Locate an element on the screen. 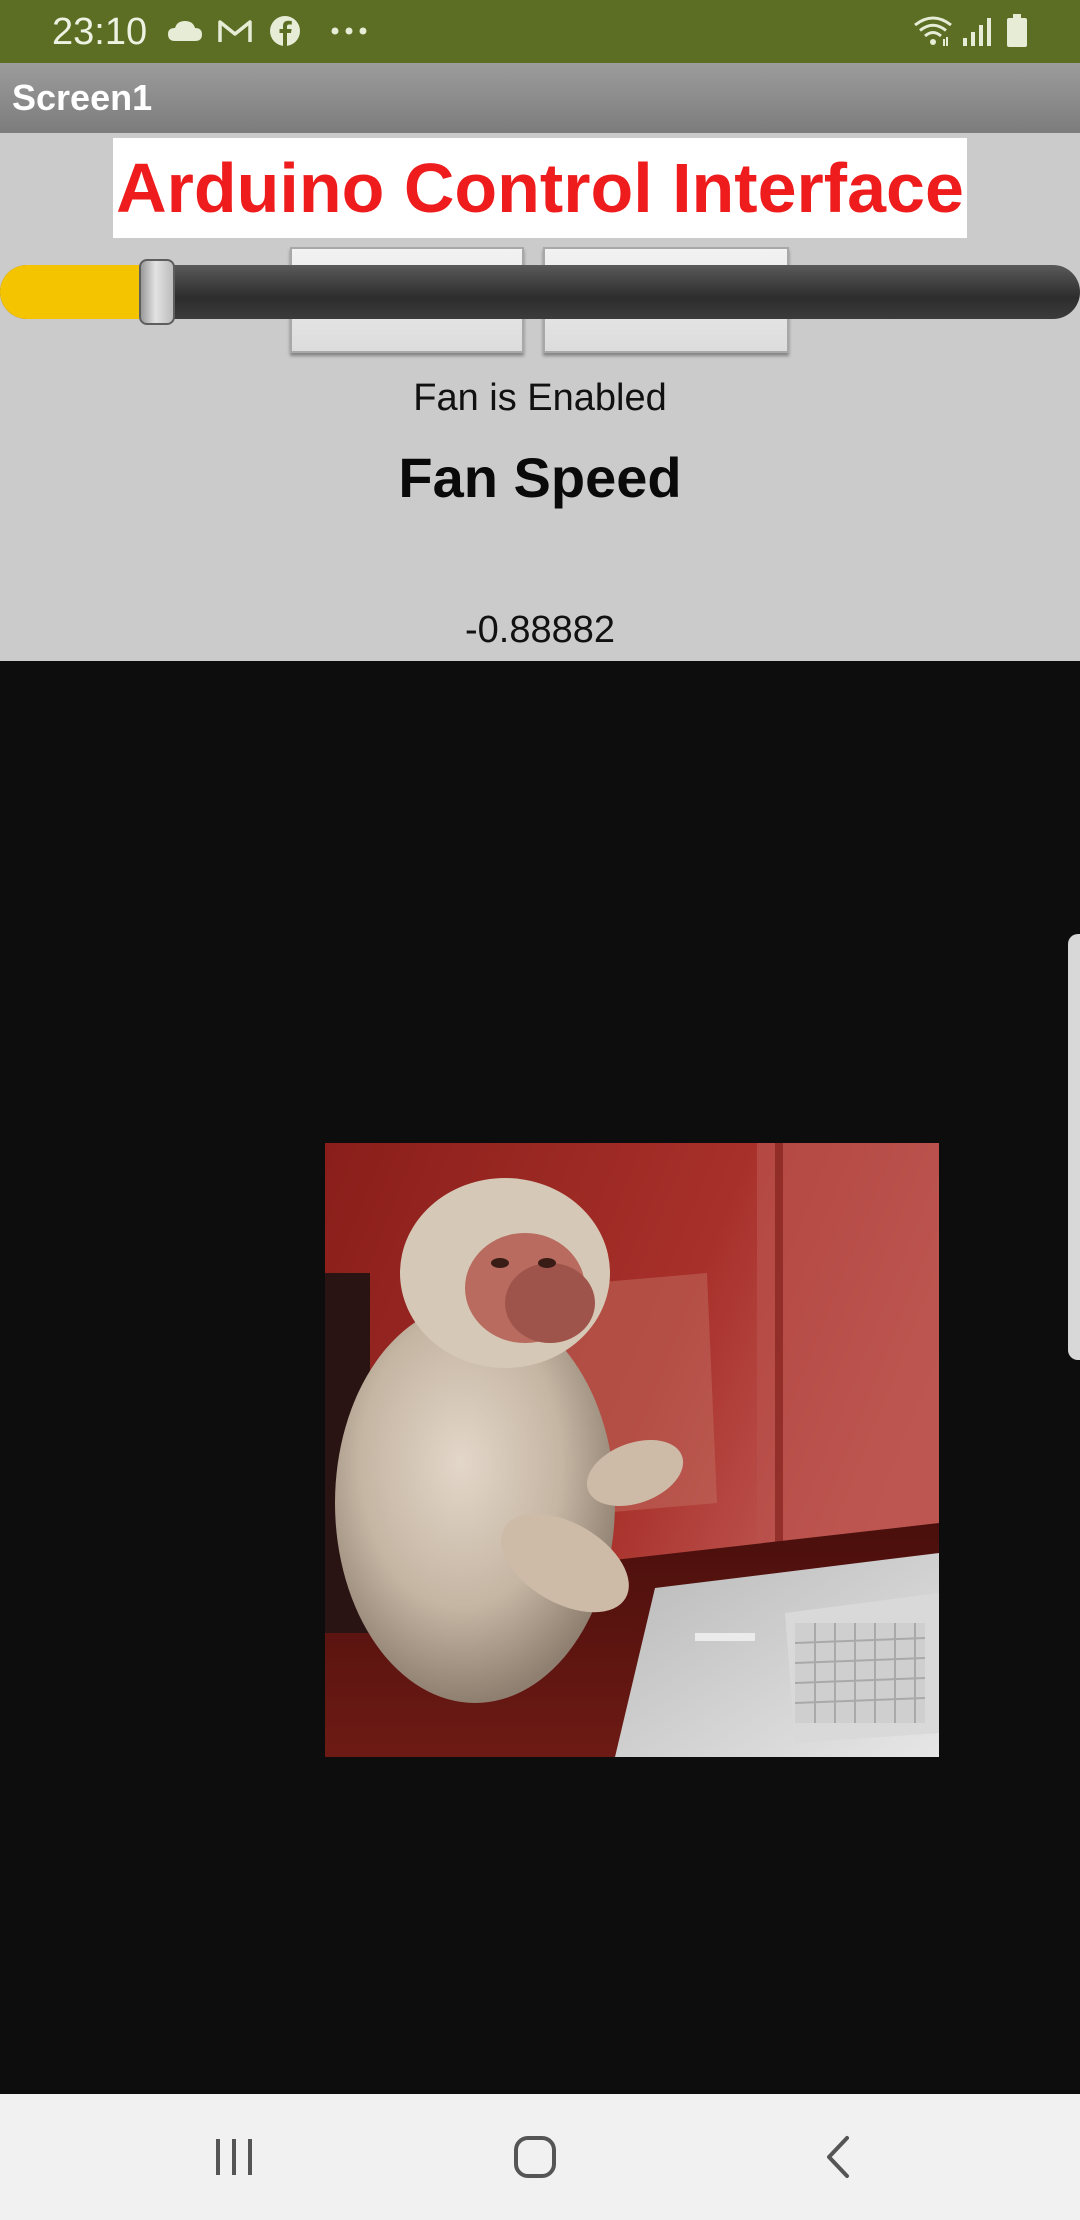 Image resolution: width=1080 pixels, height=2220 pixels. fan-status-label: Fan is Enabled is located at coordinates (540, 398).